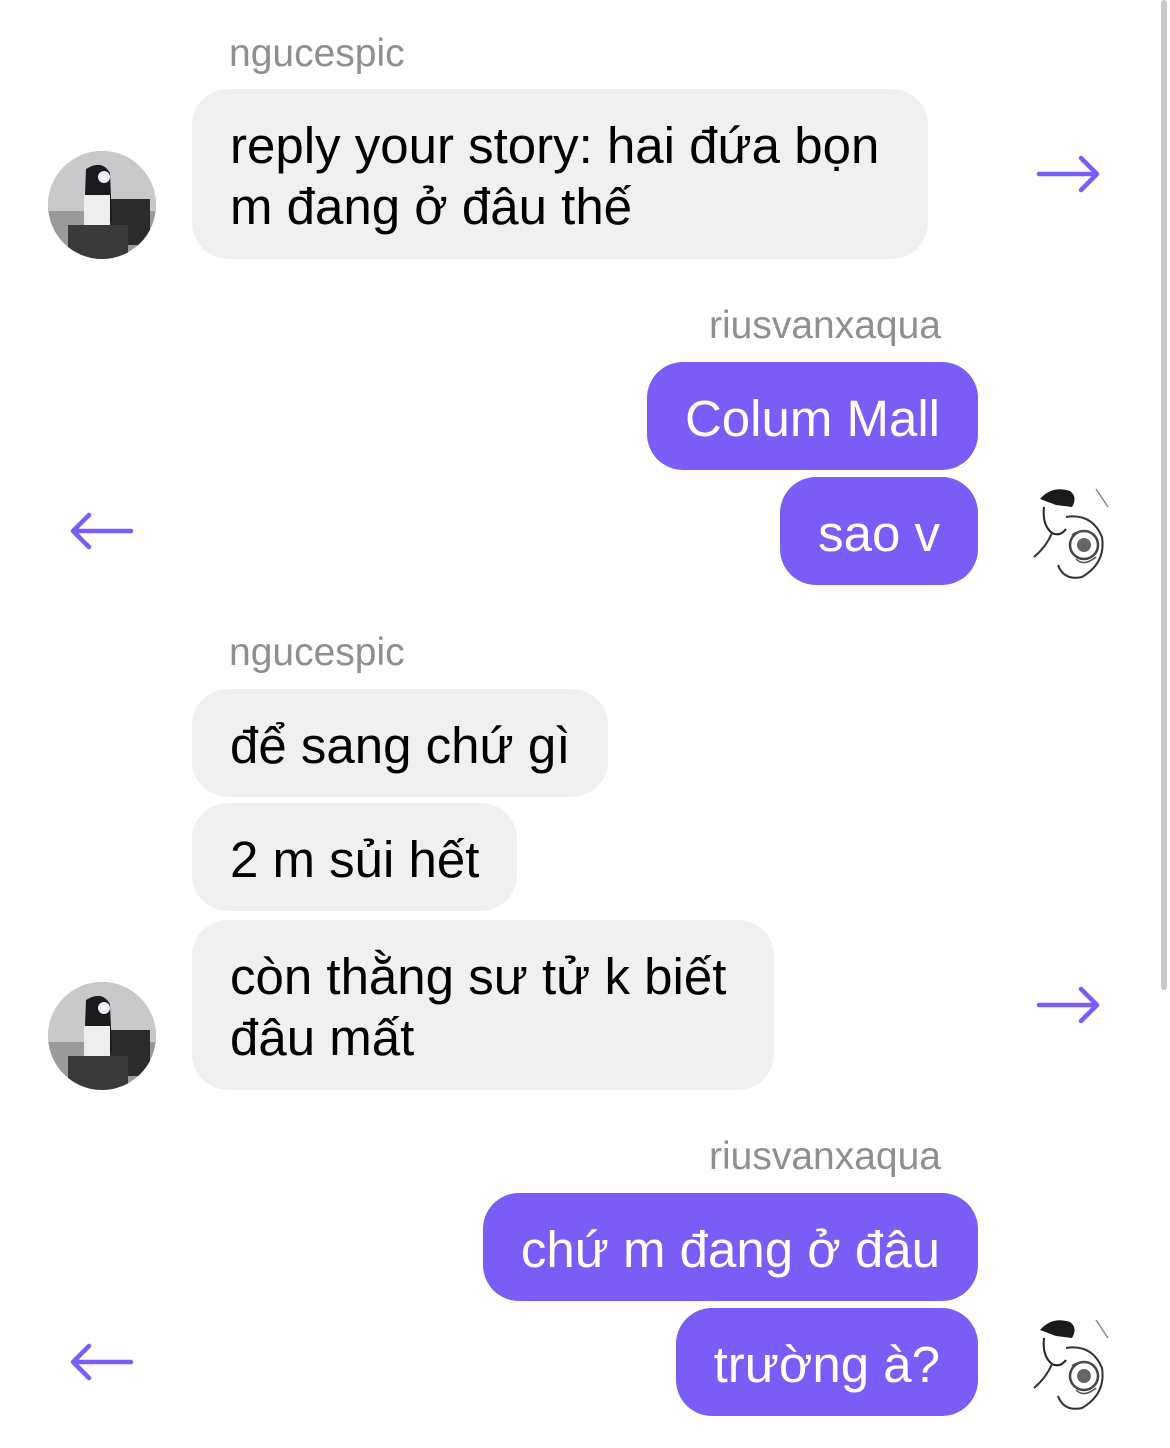  What do you see at coordinates (812, 416) in the screenshot?
I see `message-bubble: Colum Mall` at bounding box center [812, 416].